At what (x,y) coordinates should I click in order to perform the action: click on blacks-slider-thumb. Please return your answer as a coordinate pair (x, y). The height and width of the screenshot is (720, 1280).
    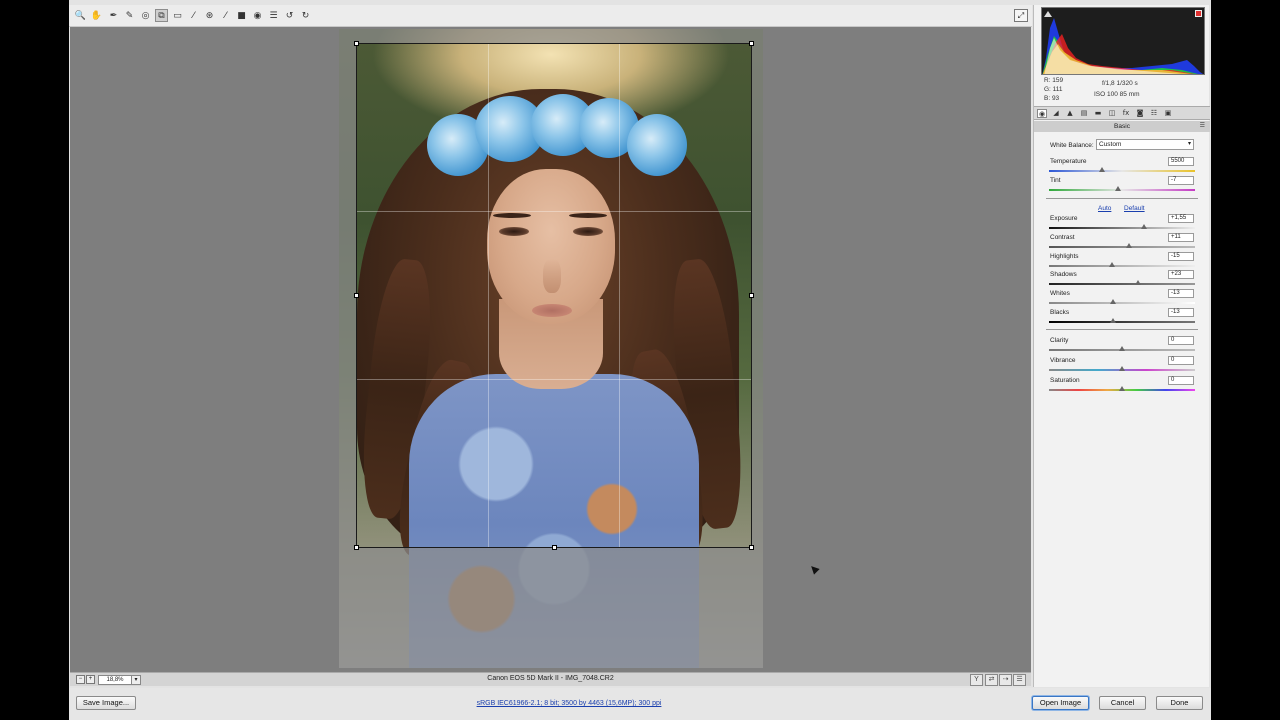
    Looking at the image, I should click on (1113, 320).